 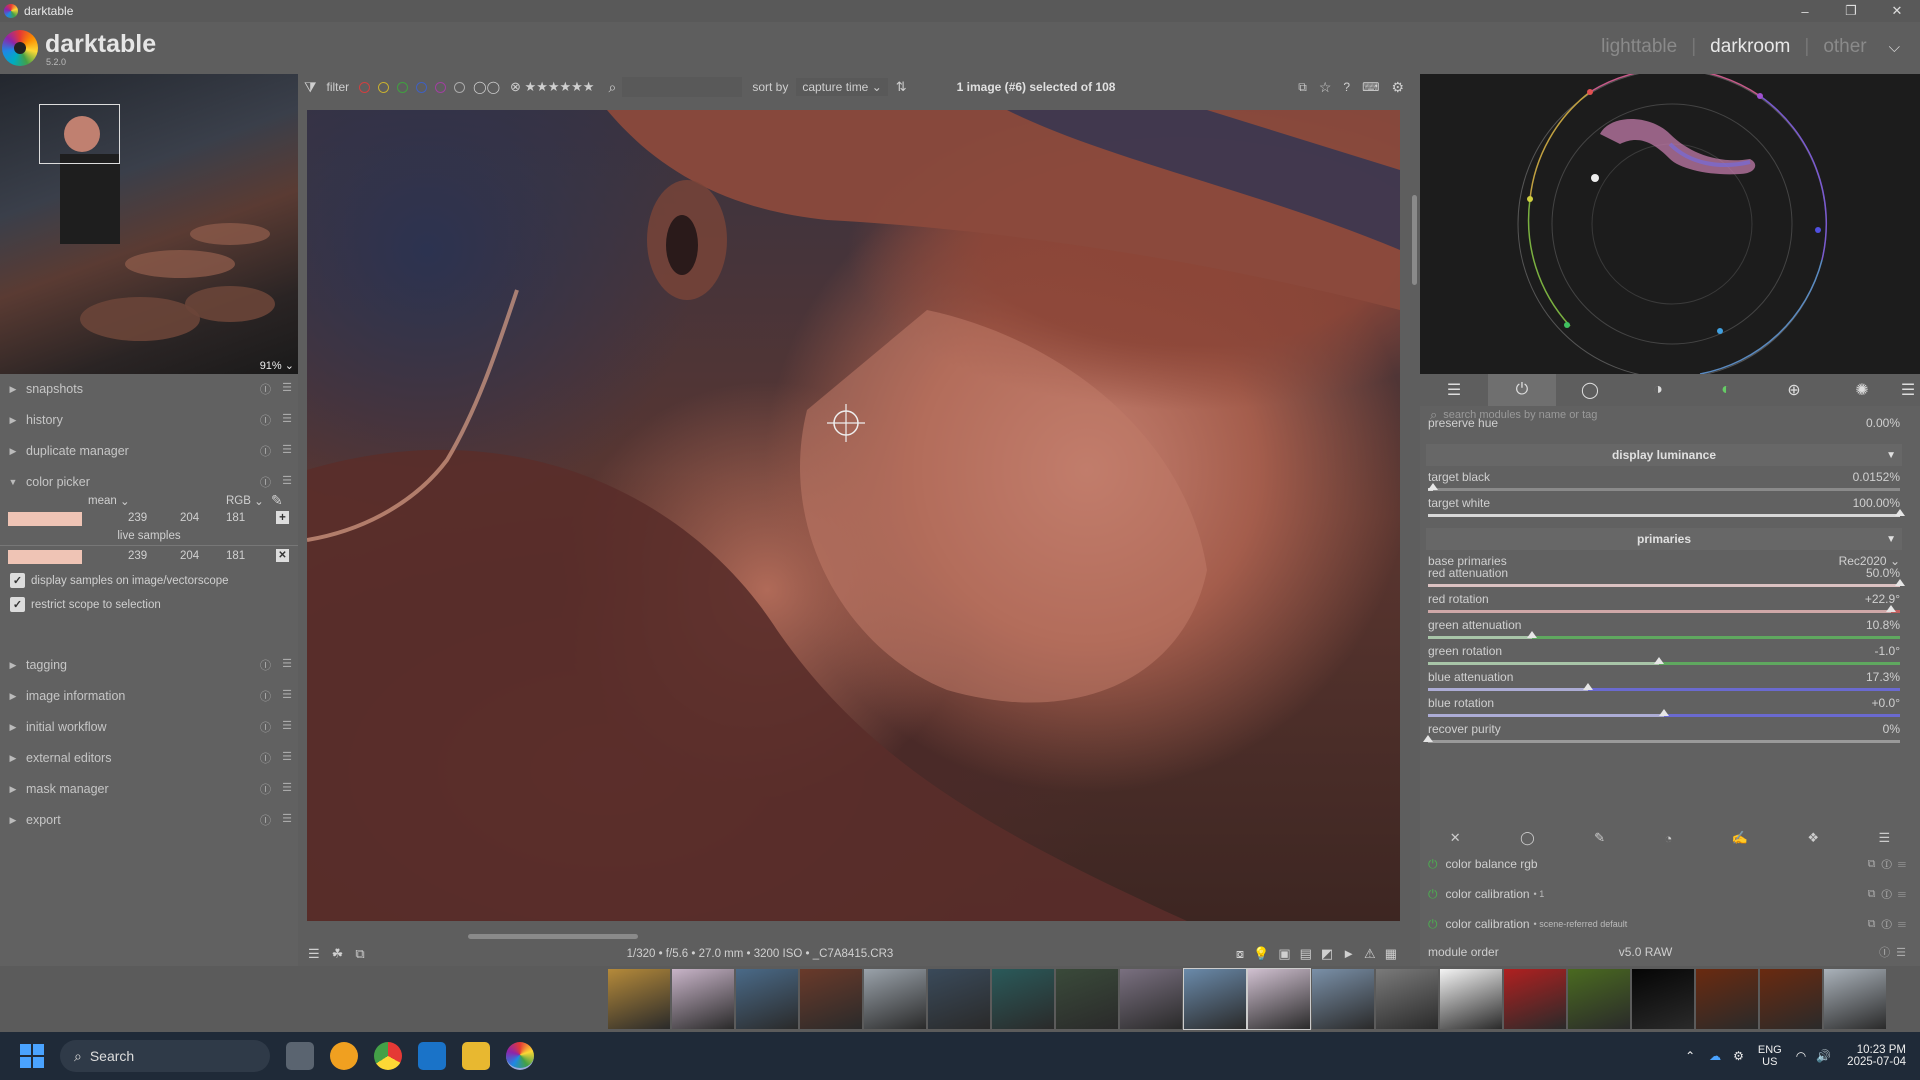 I want to click on rating-filter-stars-icon: ⊗ ★★★★★★, so click(x=552, y=87).